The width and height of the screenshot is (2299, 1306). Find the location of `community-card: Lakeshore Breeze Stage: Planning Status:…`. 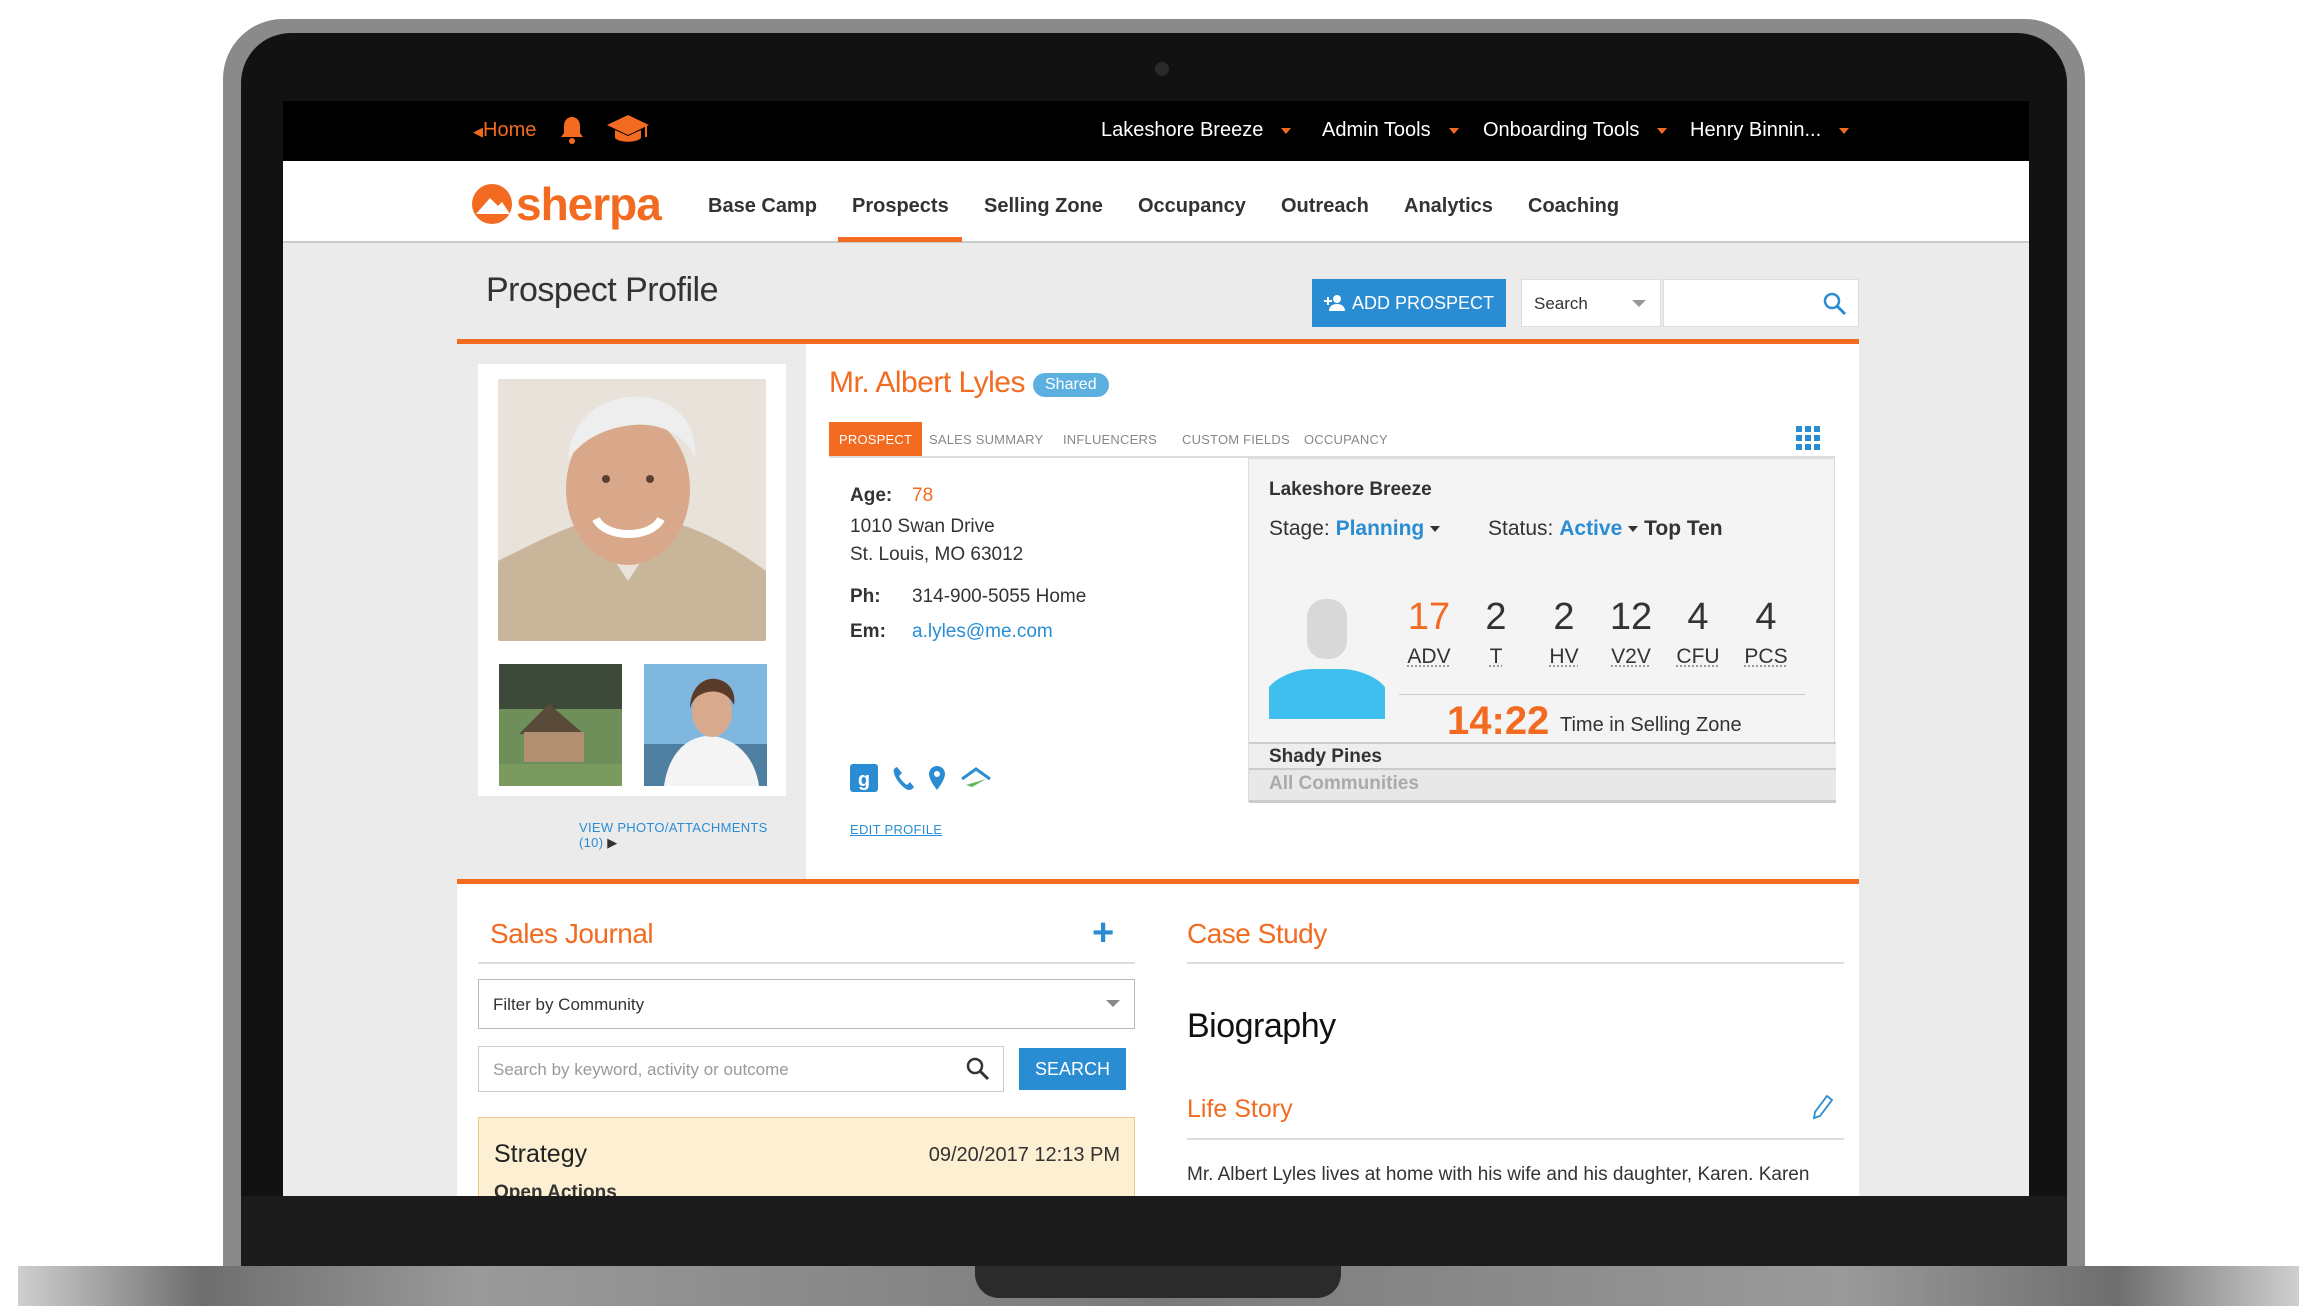

community-card: Lakeshore Breeze Stage: Planning Status:… is located at coordinates (1542, 630).